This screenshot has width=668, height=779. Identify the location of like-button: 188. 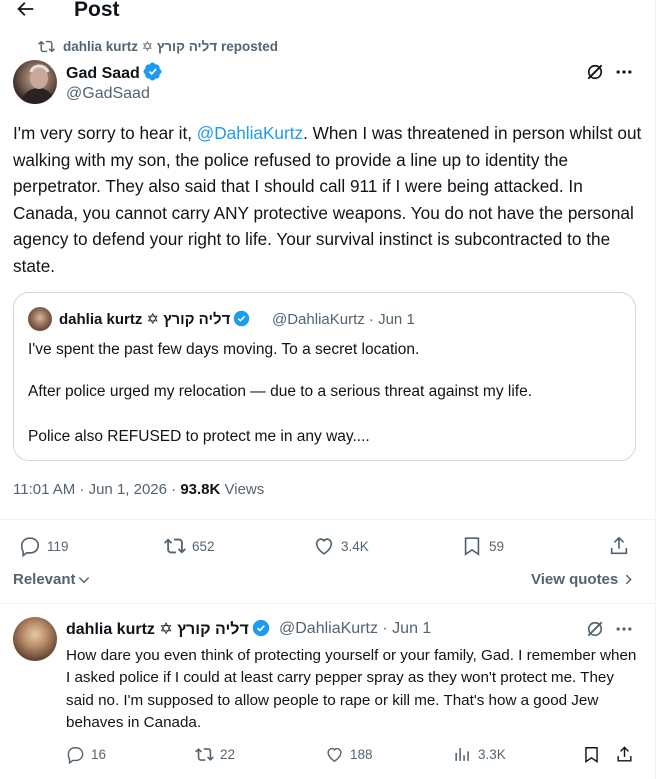
(349, 754).